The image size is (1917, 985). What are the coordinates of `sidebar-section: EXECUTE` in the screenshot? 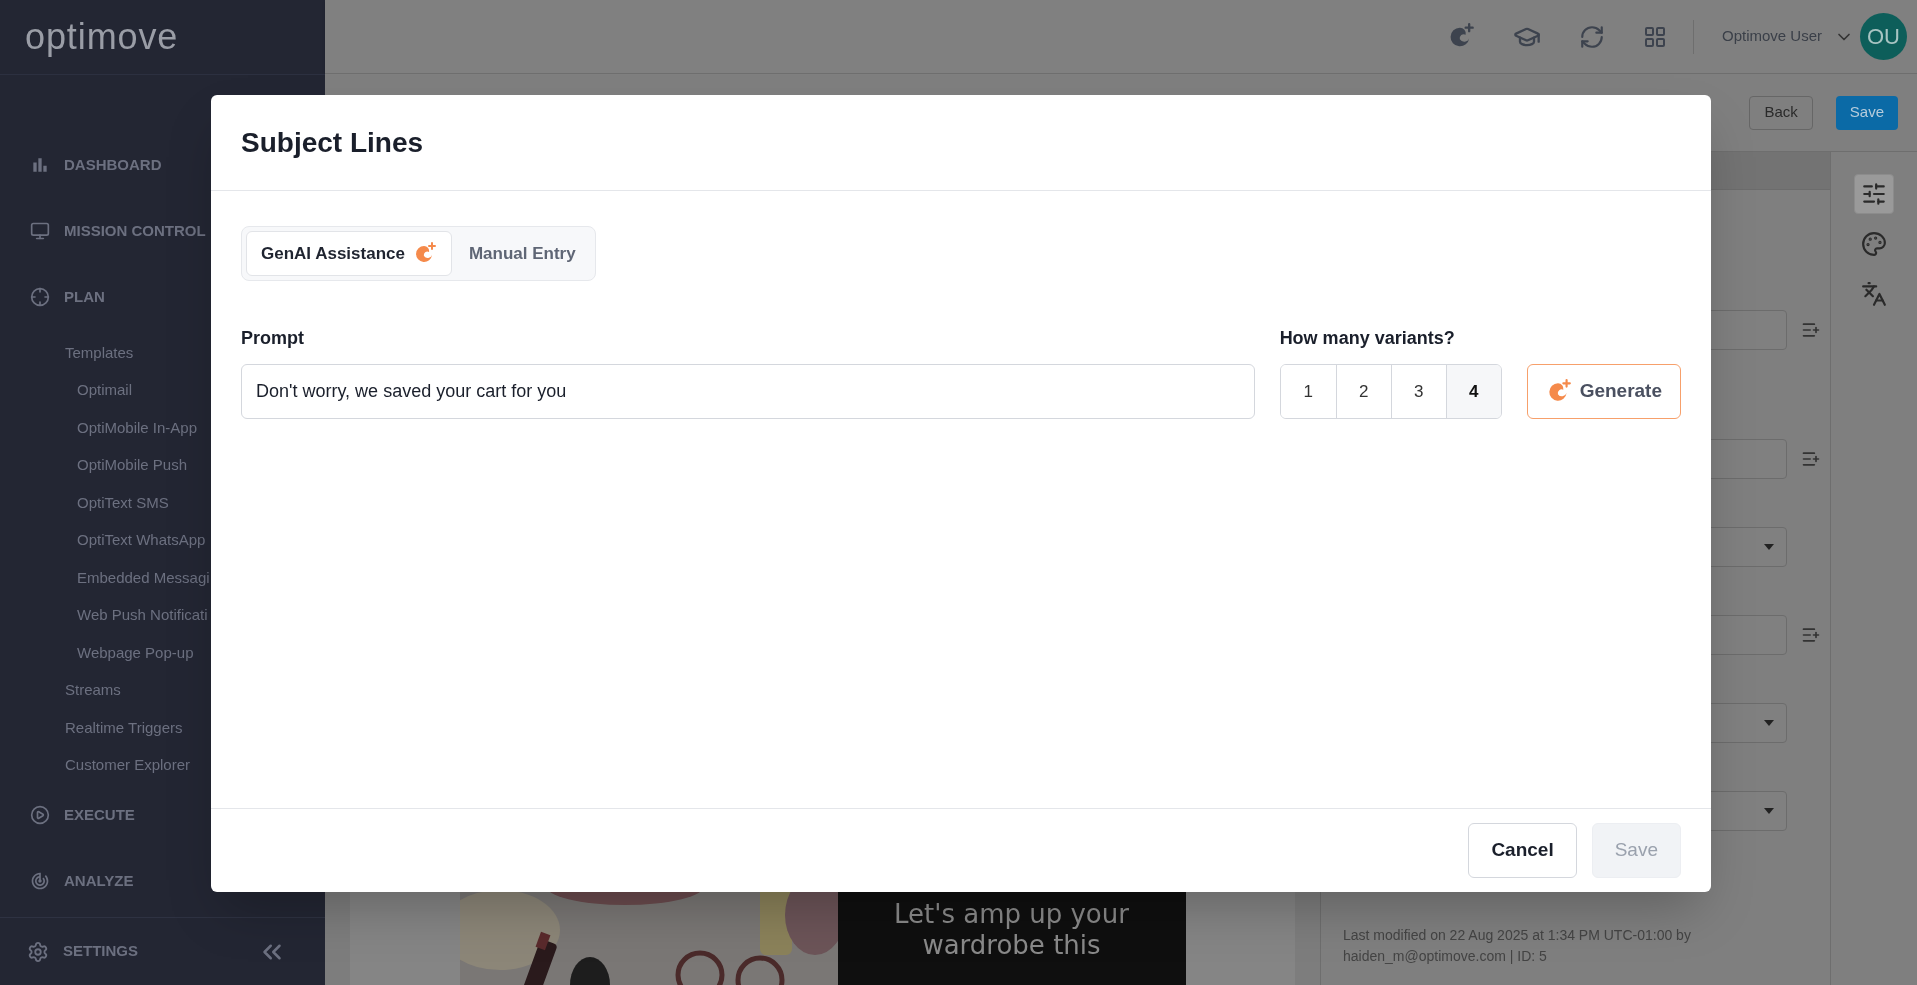 It's located at (99, 815).